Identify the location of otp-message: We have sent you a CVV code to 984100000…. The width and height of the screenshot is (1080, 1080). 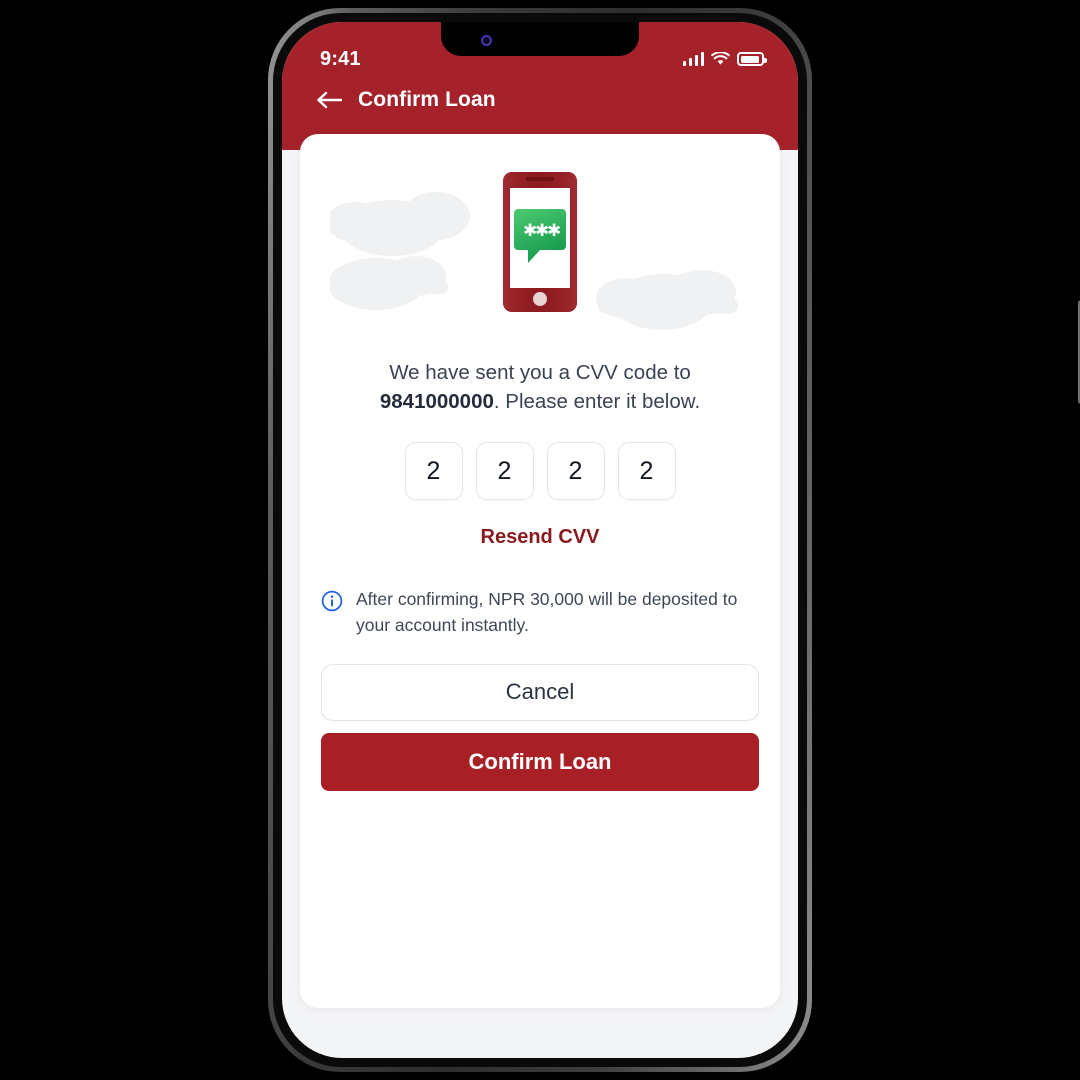
(540, 387).